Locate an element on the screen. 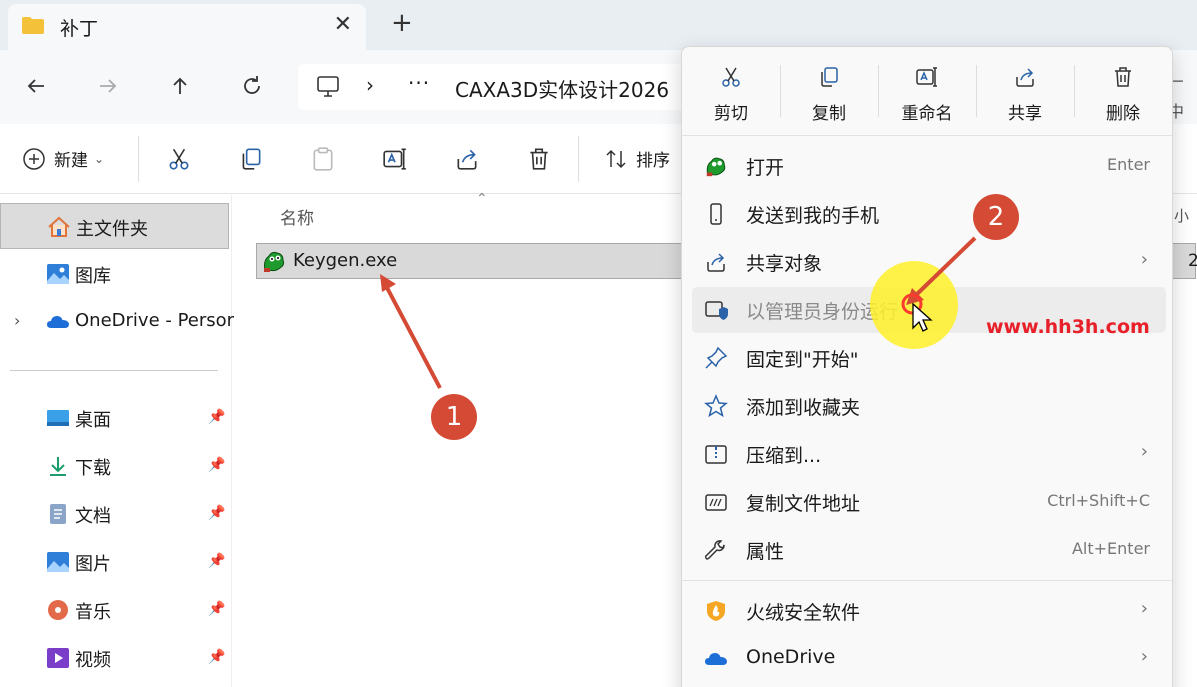 Image resolution: width=1197 pixels, height=687 pixels. delete-button is located at coordinates (539, 159).